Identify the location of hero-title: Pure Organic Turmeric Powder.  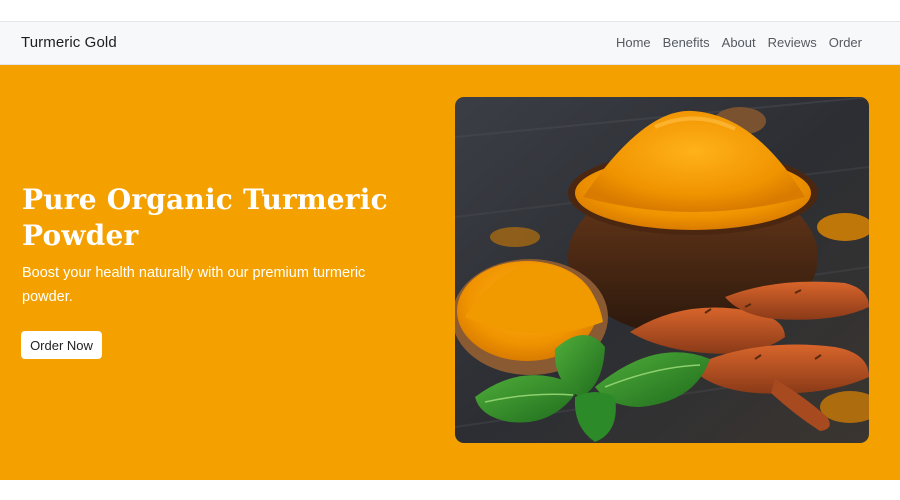
(205, 217).